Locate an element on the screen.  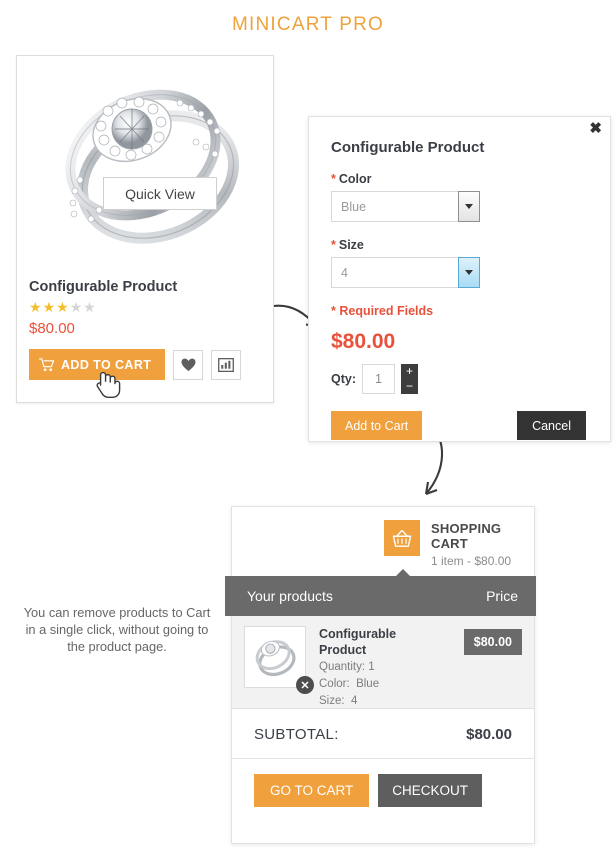
size-select: 4 is located at coordinates (405, 272).